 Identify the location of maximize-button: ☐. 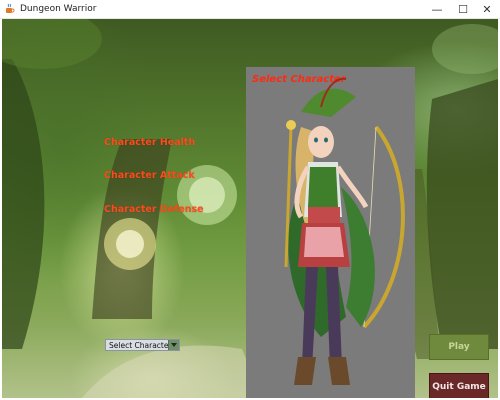
(463, 9).